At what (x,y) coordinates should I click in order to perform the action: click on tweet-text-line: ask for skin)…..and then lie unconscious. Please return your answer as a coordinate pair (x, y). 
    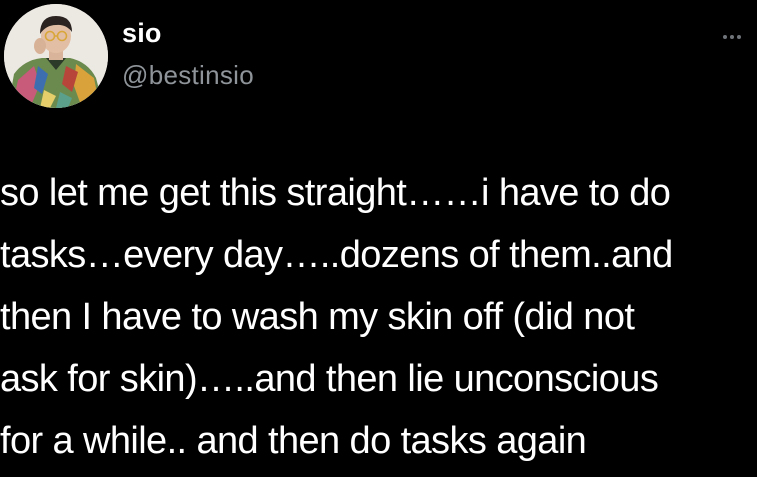
    Looking at the image, I should click on (329, 379).